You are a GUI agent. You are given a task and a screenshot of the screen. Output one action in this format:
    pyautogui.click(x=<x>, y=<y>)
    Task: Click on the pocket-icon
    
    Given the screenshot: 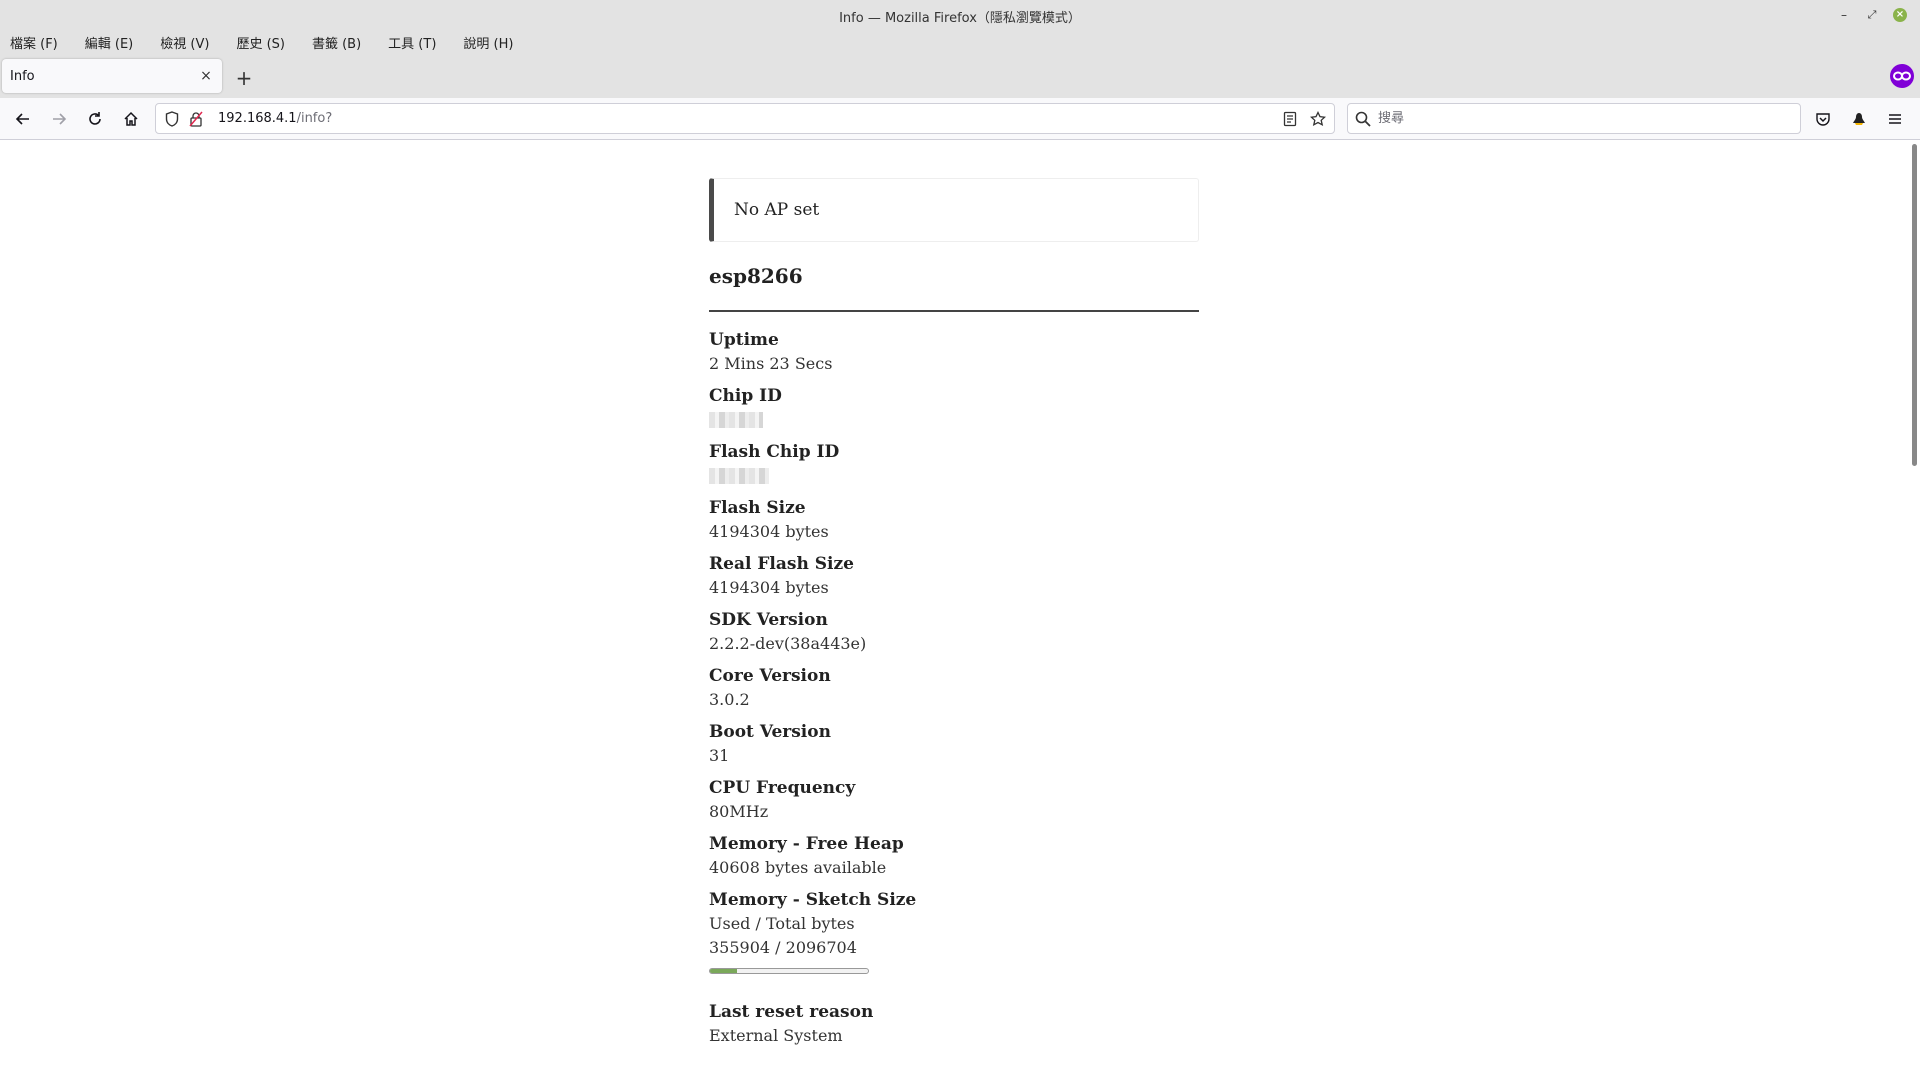 What is the action you would take?
    pyautogui.click(x=1823, y=119)
    